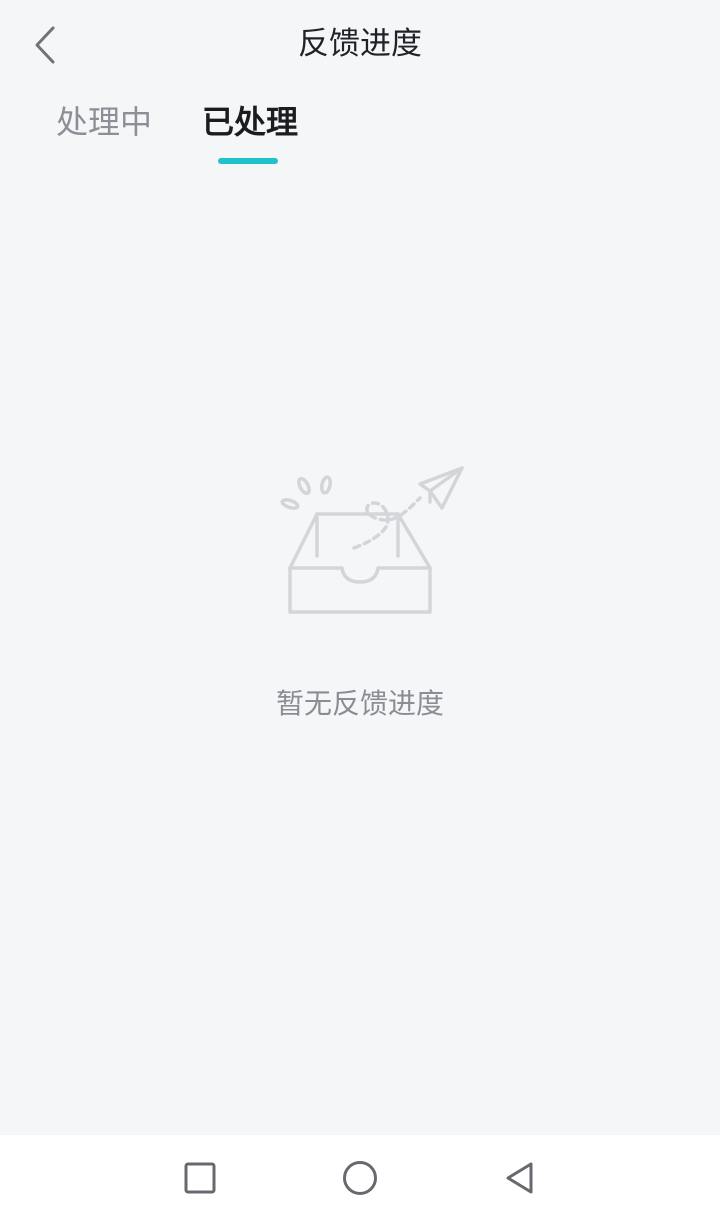 This screenshot has height=1221, width=720. Describe the element at coordinates (250, 122) in the screenshot. I see `tab-processed: 已处理` at that location.